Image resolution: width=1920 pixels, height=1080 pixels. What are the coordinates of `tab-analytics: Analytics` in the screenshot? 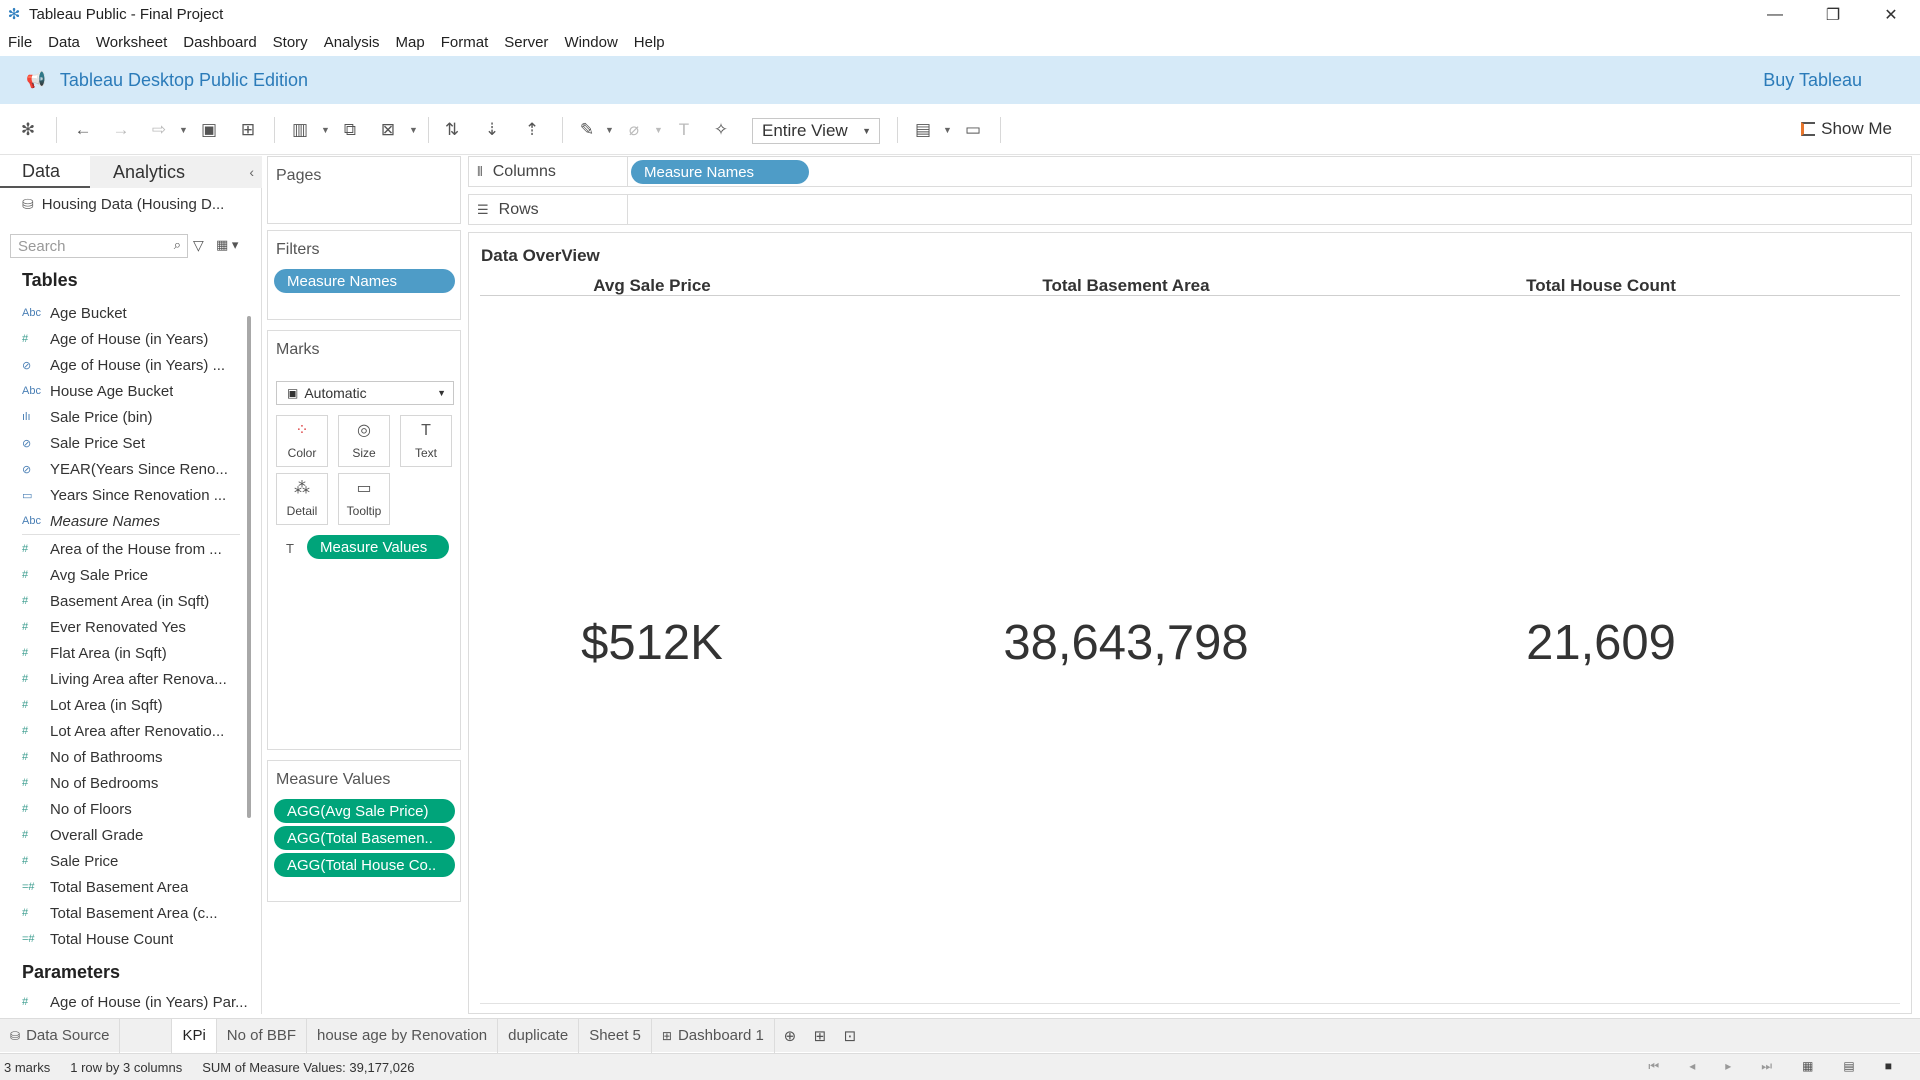 It's located at (176, 172).